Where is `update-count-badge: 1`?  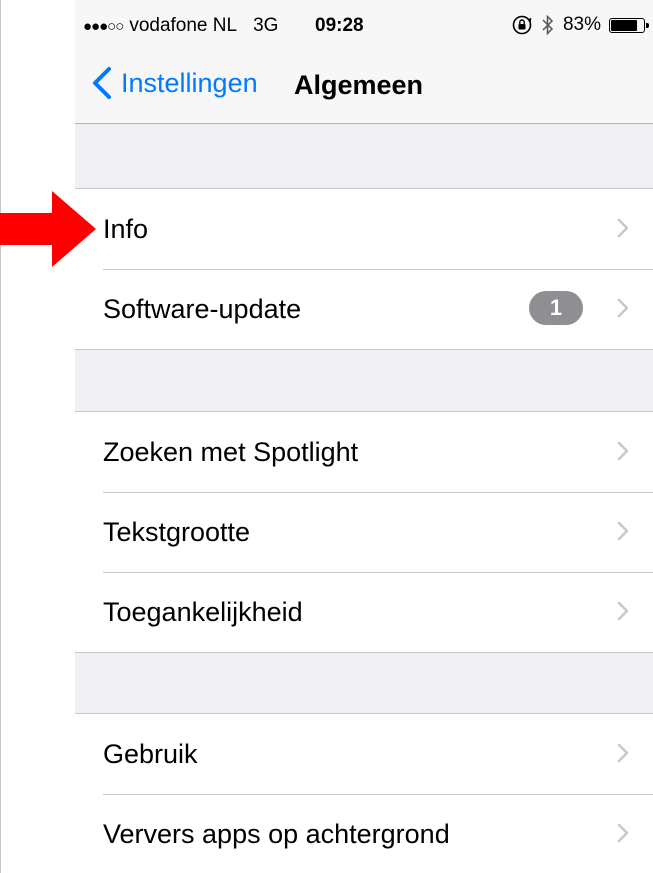
update-count-badge: 1 is located at coordinates (556, 308).